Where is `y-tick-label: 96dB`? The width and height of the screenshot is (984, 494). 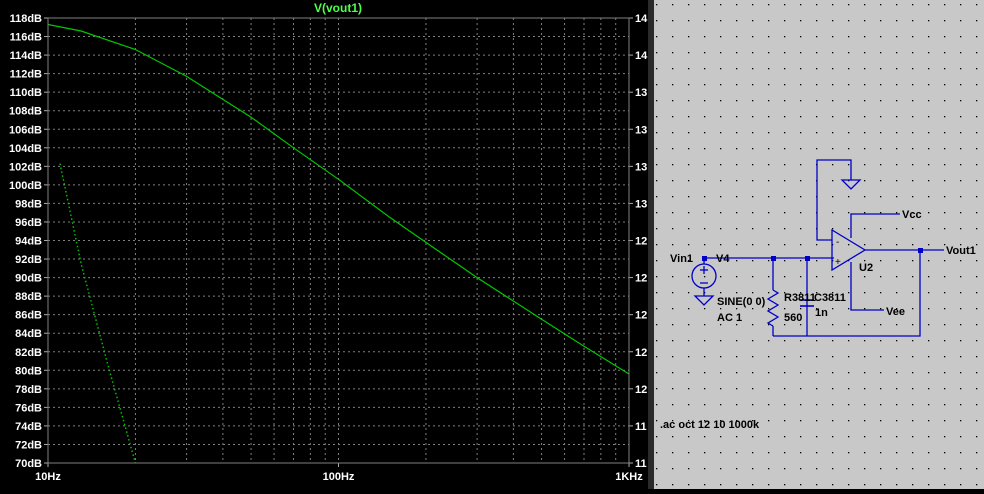 y-tick-label: 96dB is located at coordinates (28, 223).